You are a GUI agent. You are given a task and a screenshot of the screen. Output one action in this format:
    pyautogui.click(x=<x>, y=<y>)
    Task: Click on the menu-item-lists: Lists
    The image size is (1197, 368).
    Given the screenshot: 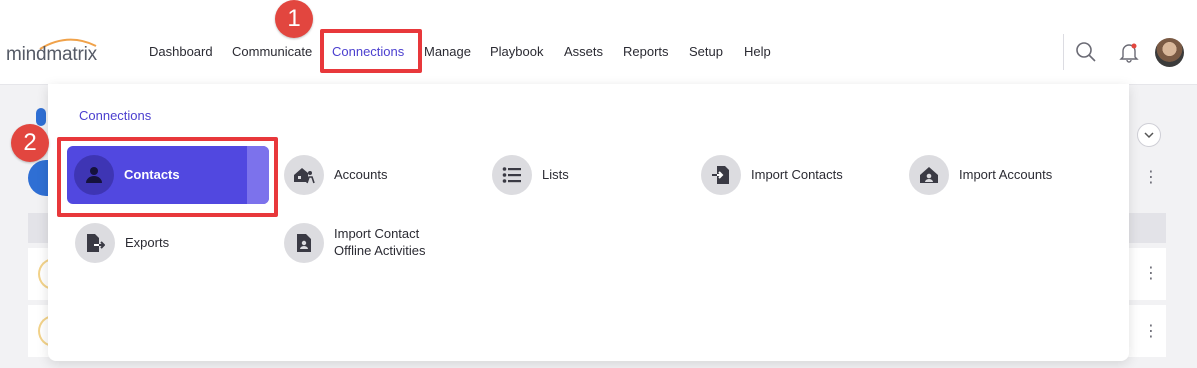 What is the action you would take?
    pyautogui.click(x=567, y=175)
    